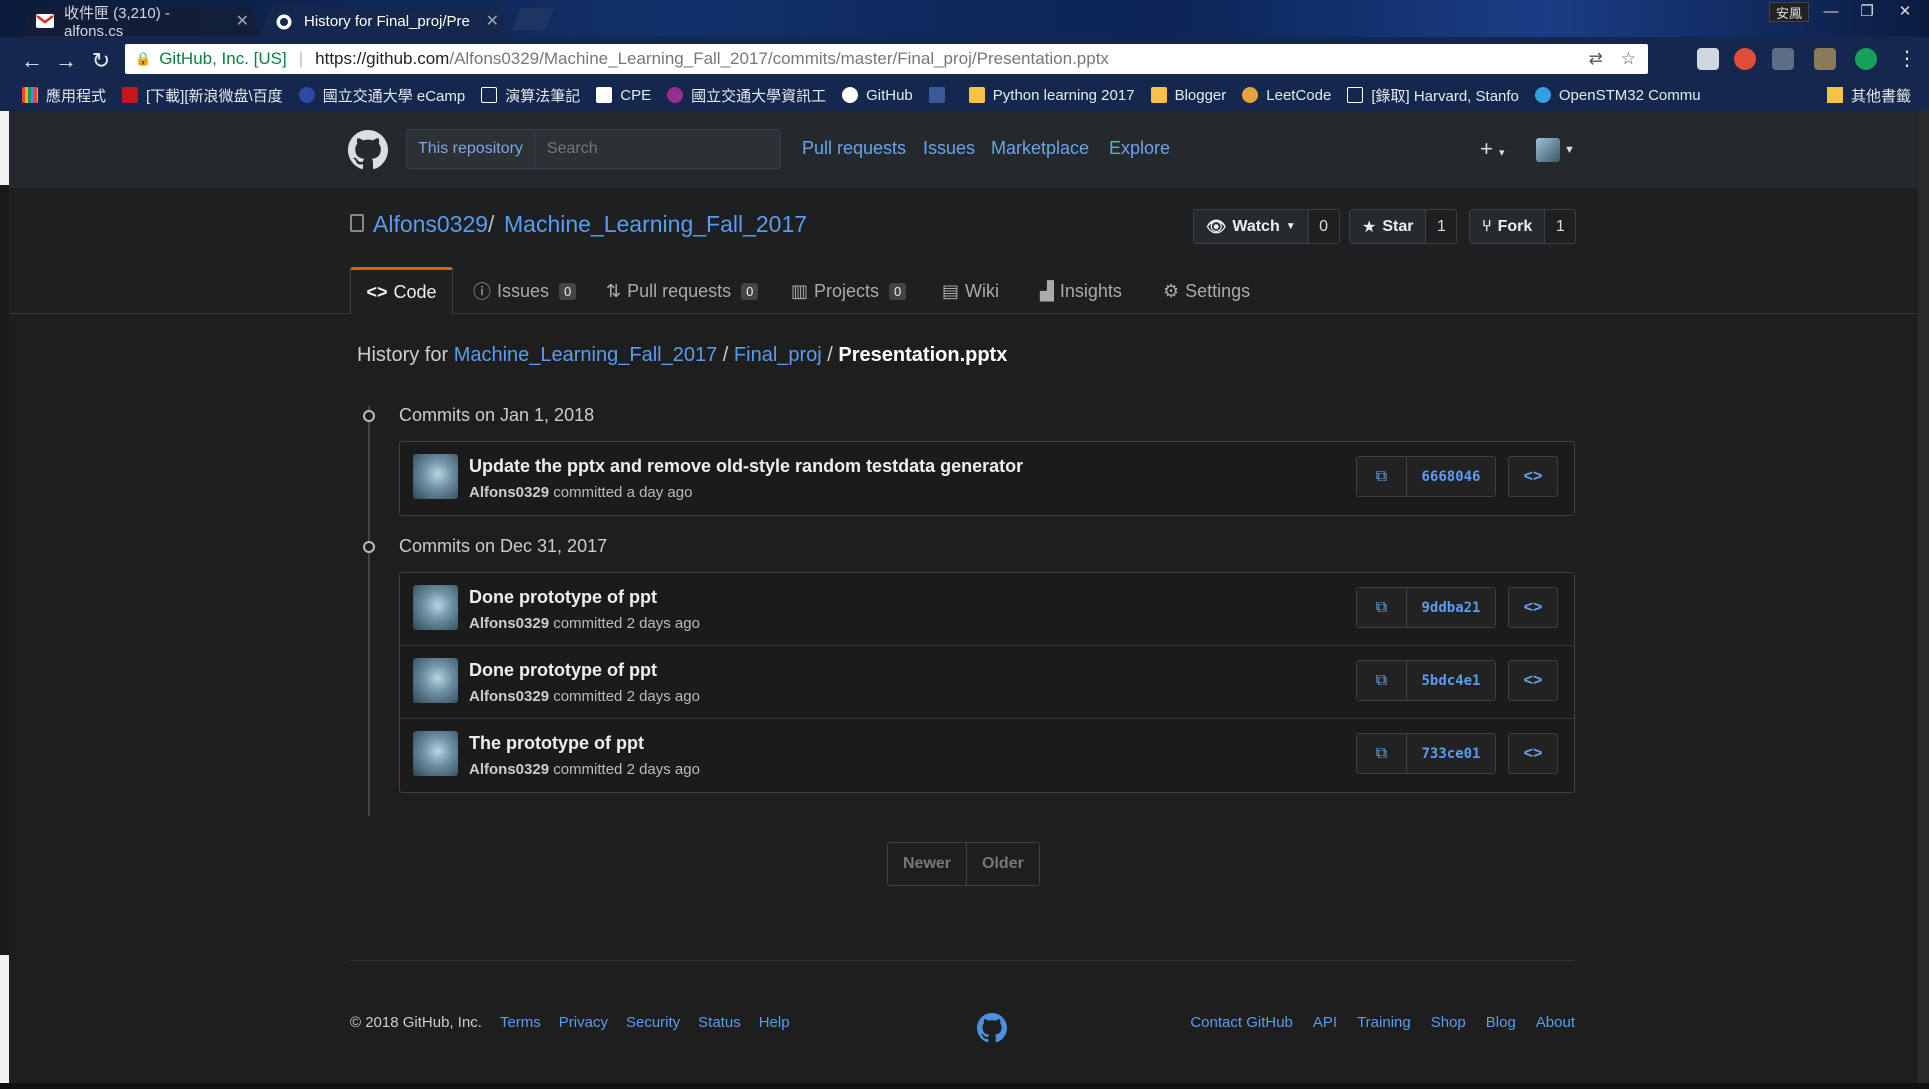  What do you see at coordinates (1867, 11) in the screenshot?
I see `restore-icon: ❐` at bounding box center [1867, 11].